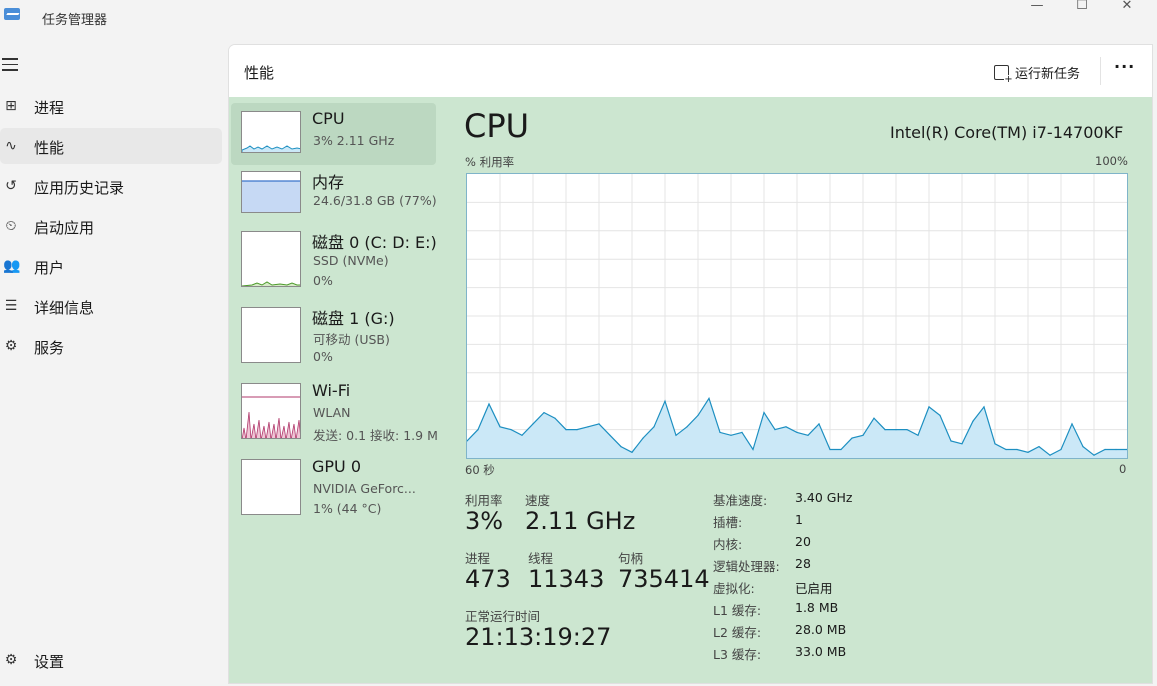 The image size is (1157, 686). I want to click on history-icon: ↺, so click(11, 186).